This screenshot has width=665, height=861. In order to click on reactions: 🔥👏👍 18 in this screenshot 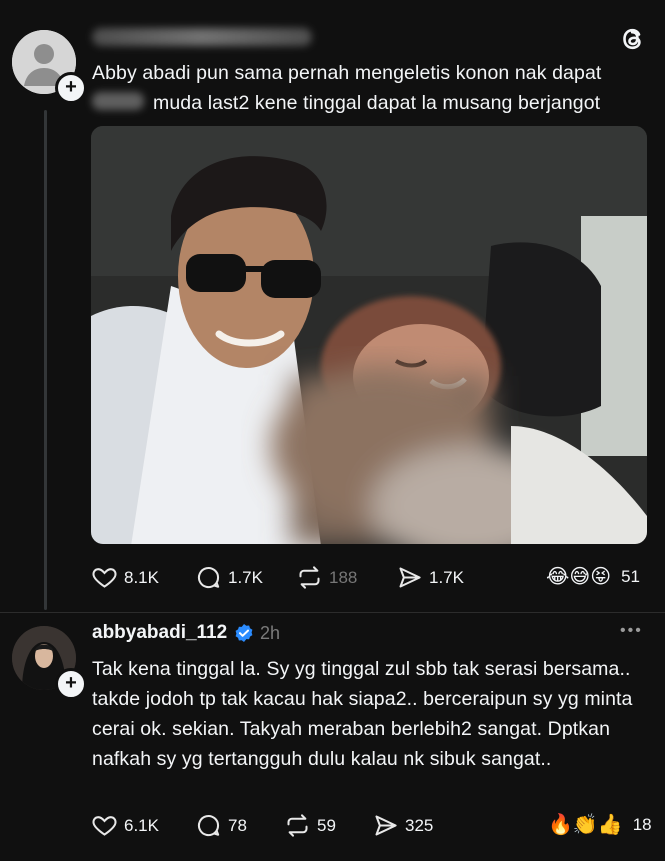, I will do `click(600, 824)`.